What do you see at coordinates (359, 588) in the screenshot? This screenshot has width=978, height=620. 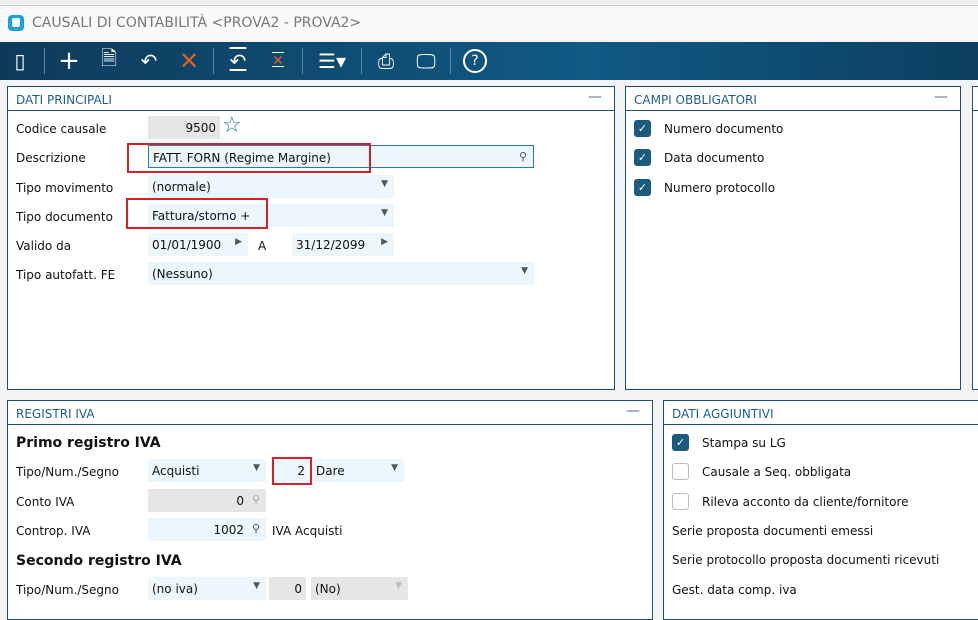 I see `segno2-select: (No) ▼` at bounding box center [359, 588].